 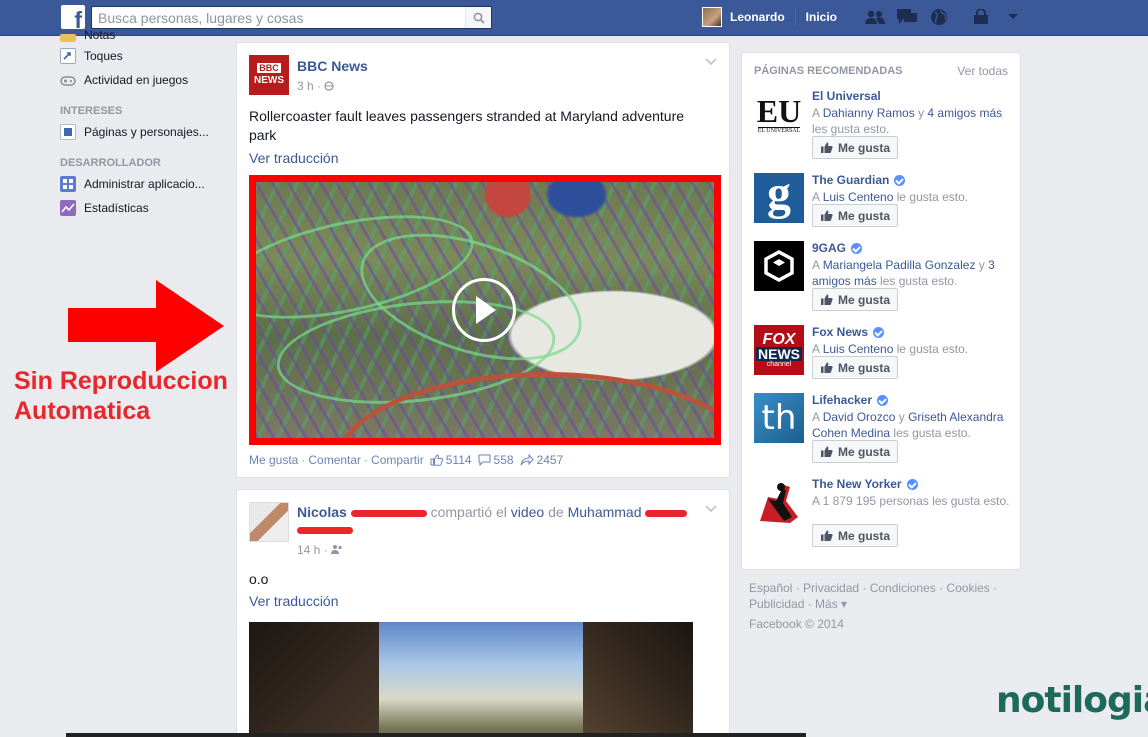 What do you see at coordinates (471, 679) in the screenshot?
I see `video-player` at bounding box center [471, 679].